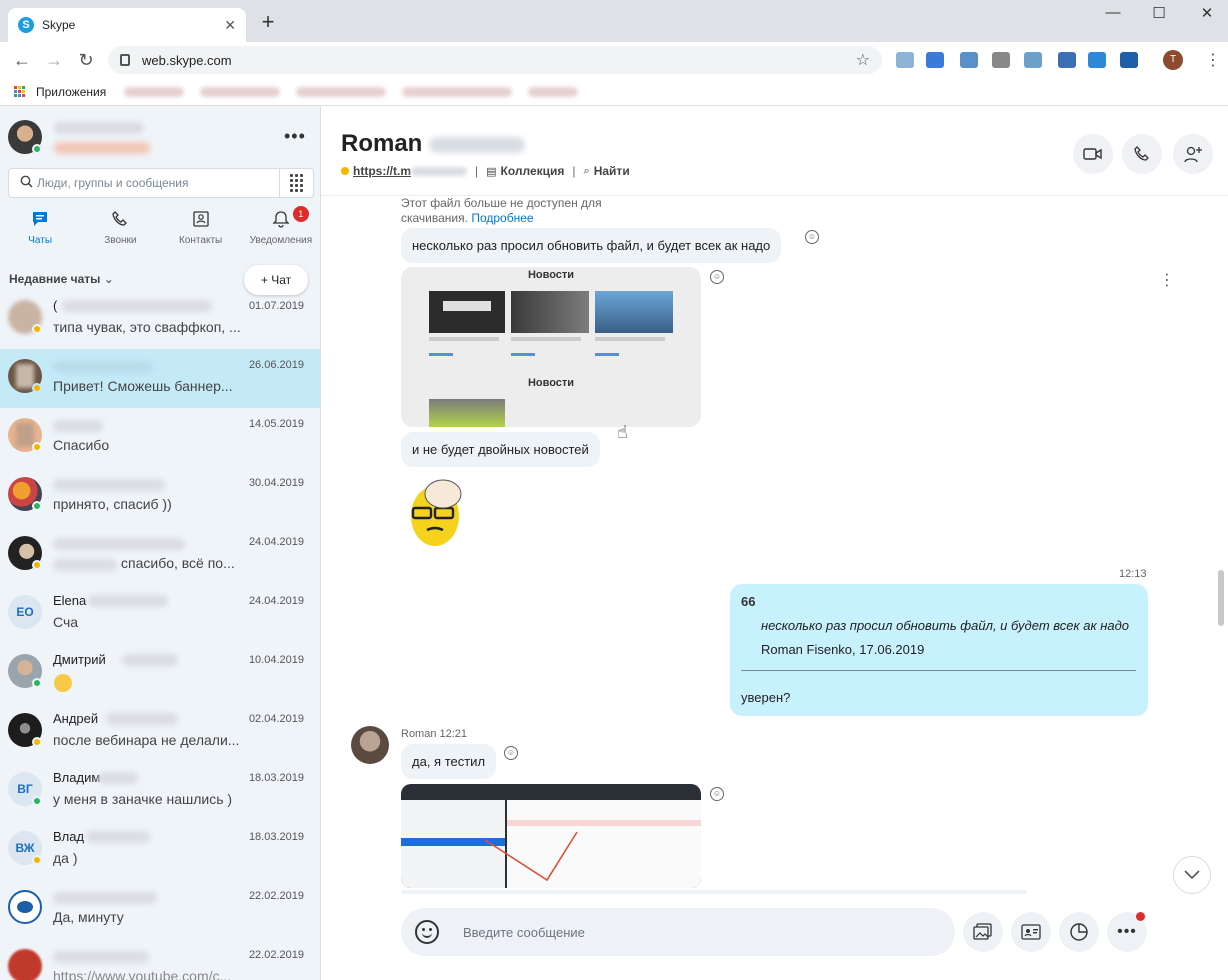 This screenshot has height=980, width=1228. Describe the element at coordinates (1173, 60) in the screenshot. I see `profile-avatar: T` at that location.